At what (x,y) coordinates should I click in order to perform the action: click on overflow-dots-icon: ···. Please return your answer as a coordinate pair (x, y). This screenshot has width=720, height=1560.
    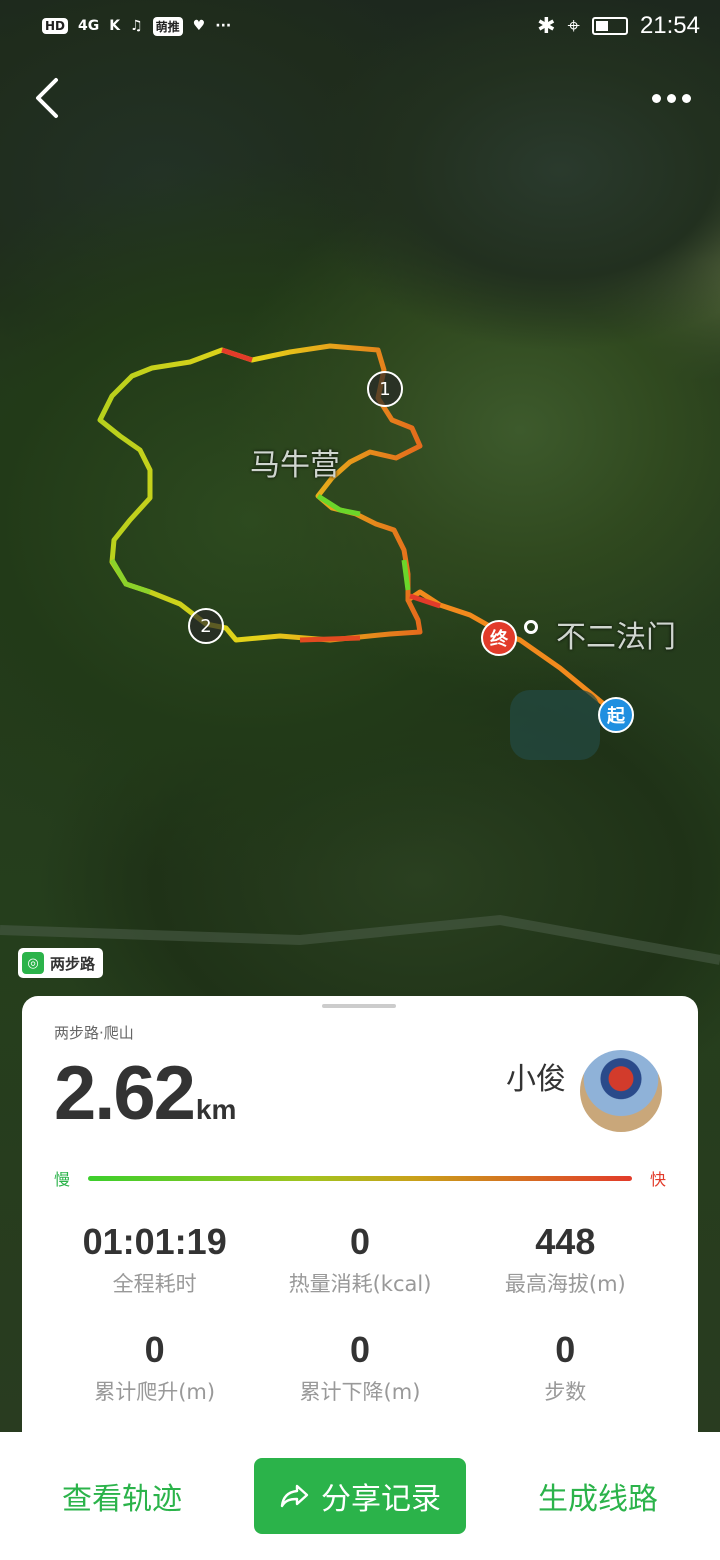
    Looking at the image, I should click on (223, 26).